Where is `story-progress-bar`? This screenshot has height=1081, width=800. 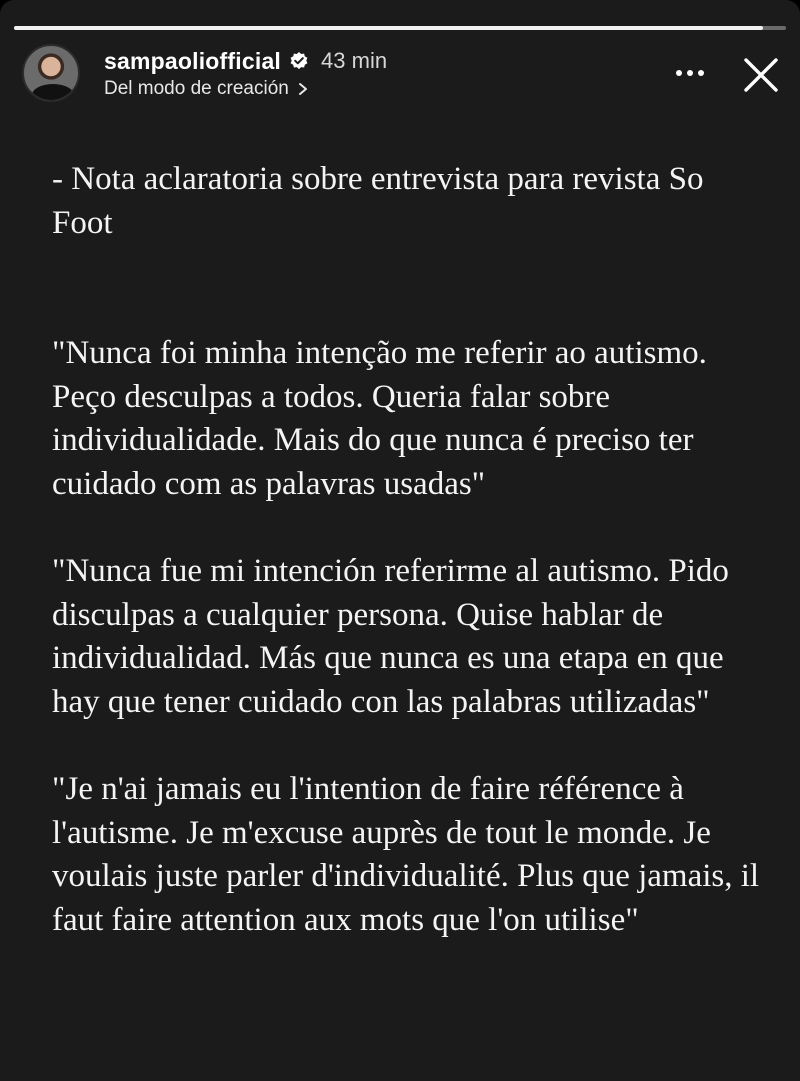 story-progress-bar is located at coordinates (400, 28).